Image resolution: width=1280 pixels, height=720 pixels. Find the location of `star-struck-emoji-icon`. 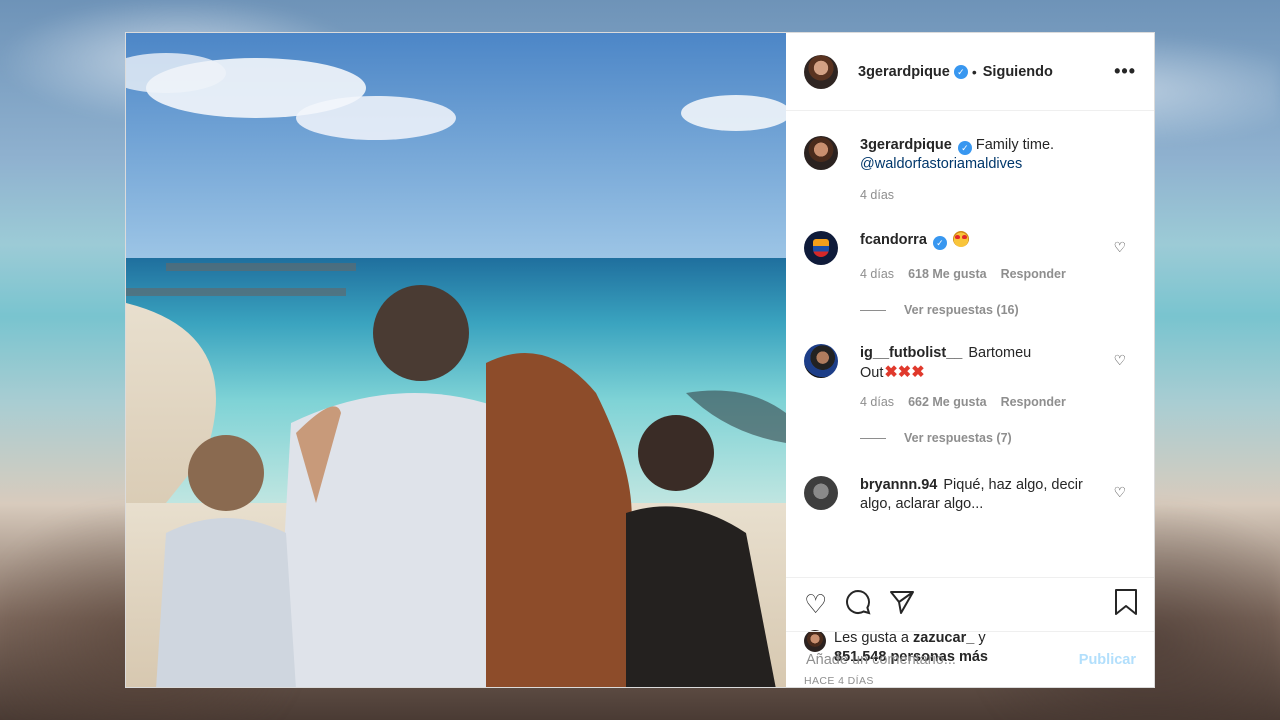

star-struck-emoji-icon is located at coordinates (960, 239).